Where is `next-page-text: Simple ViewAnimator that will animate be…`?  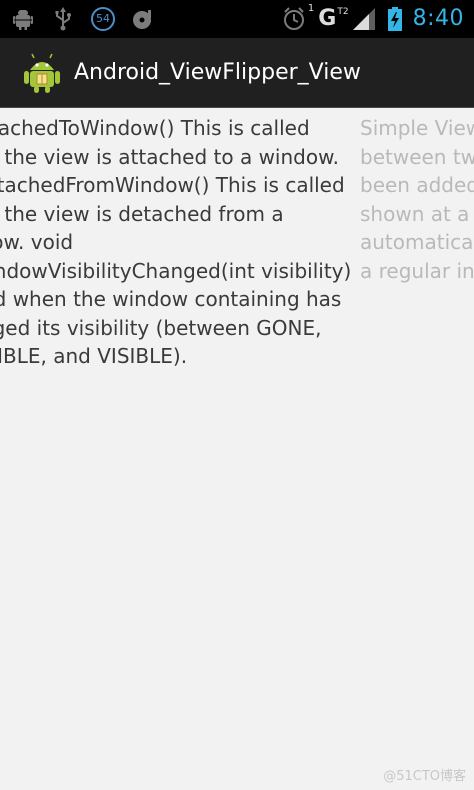 next-page-text: Simple ViewAnimator that will animate be… is located at coordinates (417, 199).